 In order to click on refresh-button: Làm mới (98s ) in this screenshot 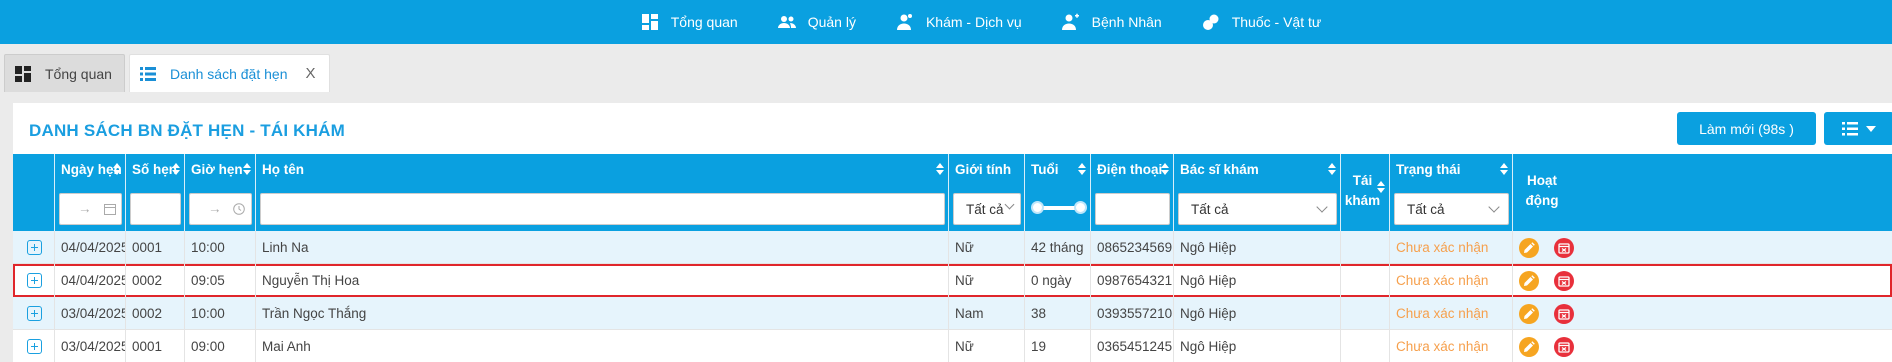, I will do `click(1746, 128)`.